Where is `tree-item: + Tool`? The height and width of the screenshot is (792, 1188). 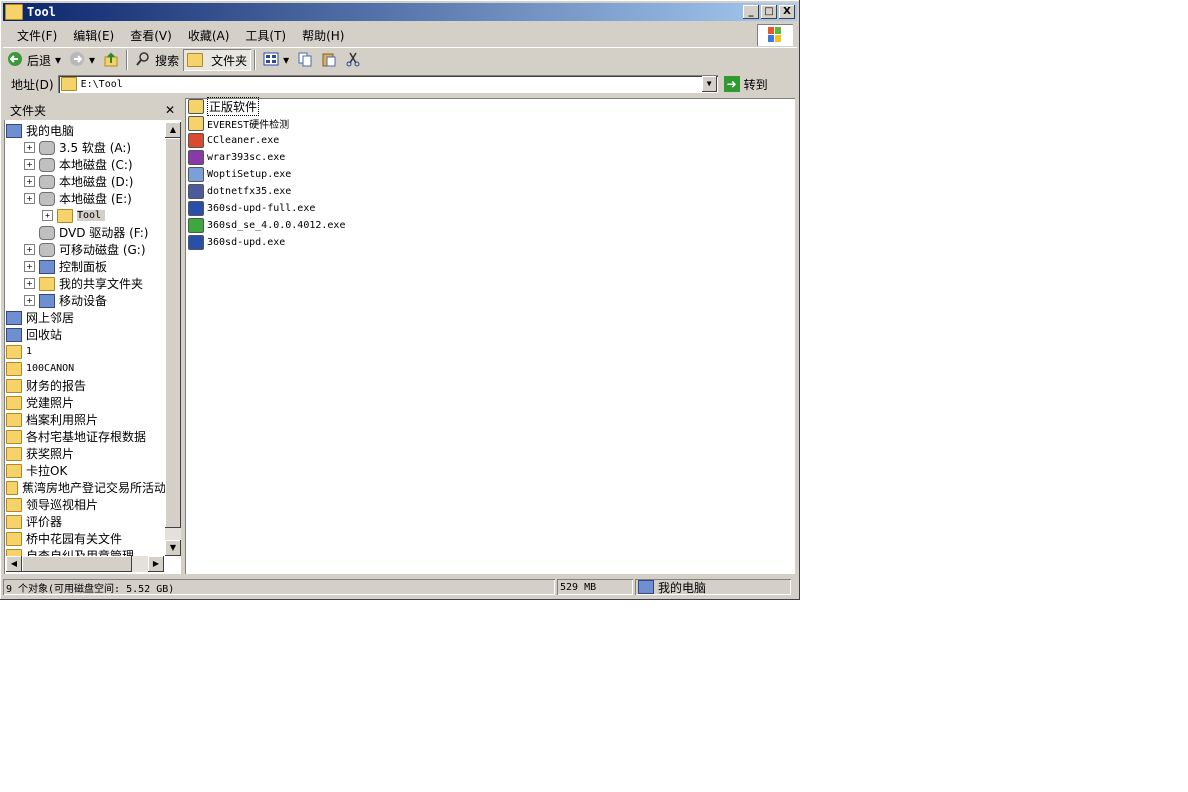
tree-item: + Tool is located at coordinates (86, 215).